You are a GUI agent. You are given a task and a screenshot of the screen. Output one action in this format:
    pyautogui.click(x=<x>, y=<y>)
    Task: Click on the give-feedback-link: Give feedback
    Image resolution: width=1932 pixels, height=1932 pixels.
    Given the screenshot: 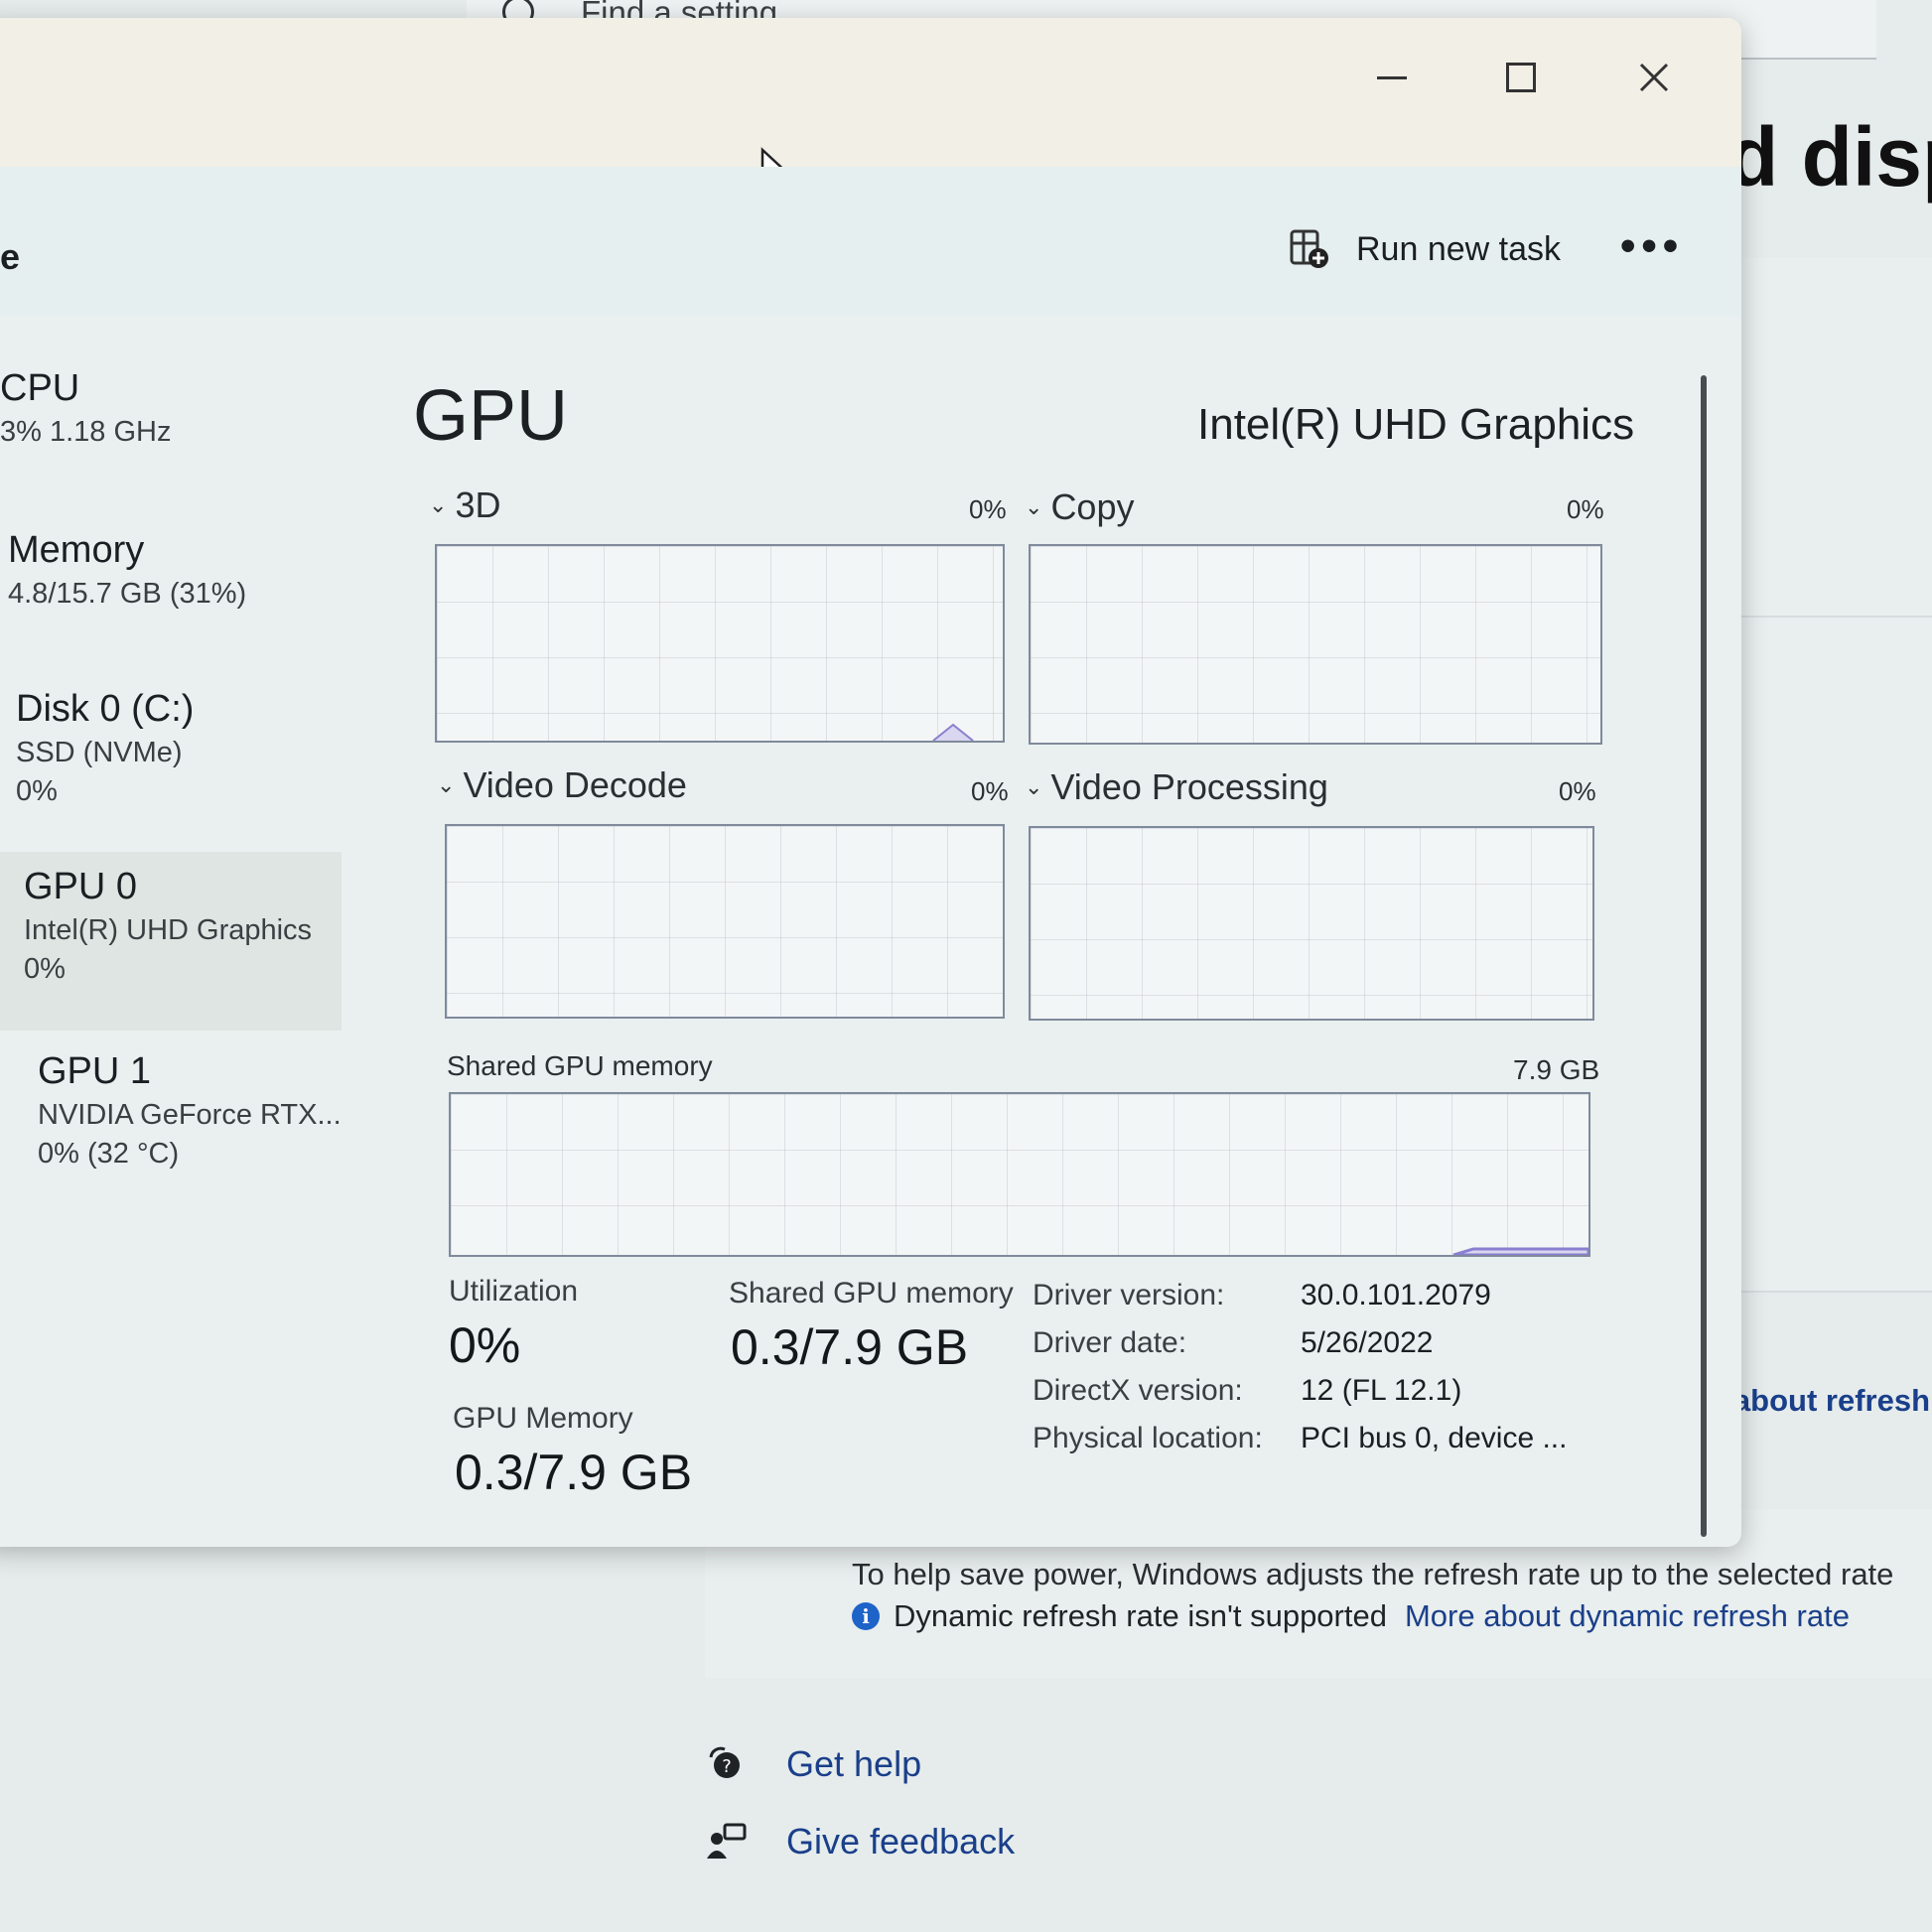 What is the action you would take?
    pyautogui.click(x=860, y=1842)
    